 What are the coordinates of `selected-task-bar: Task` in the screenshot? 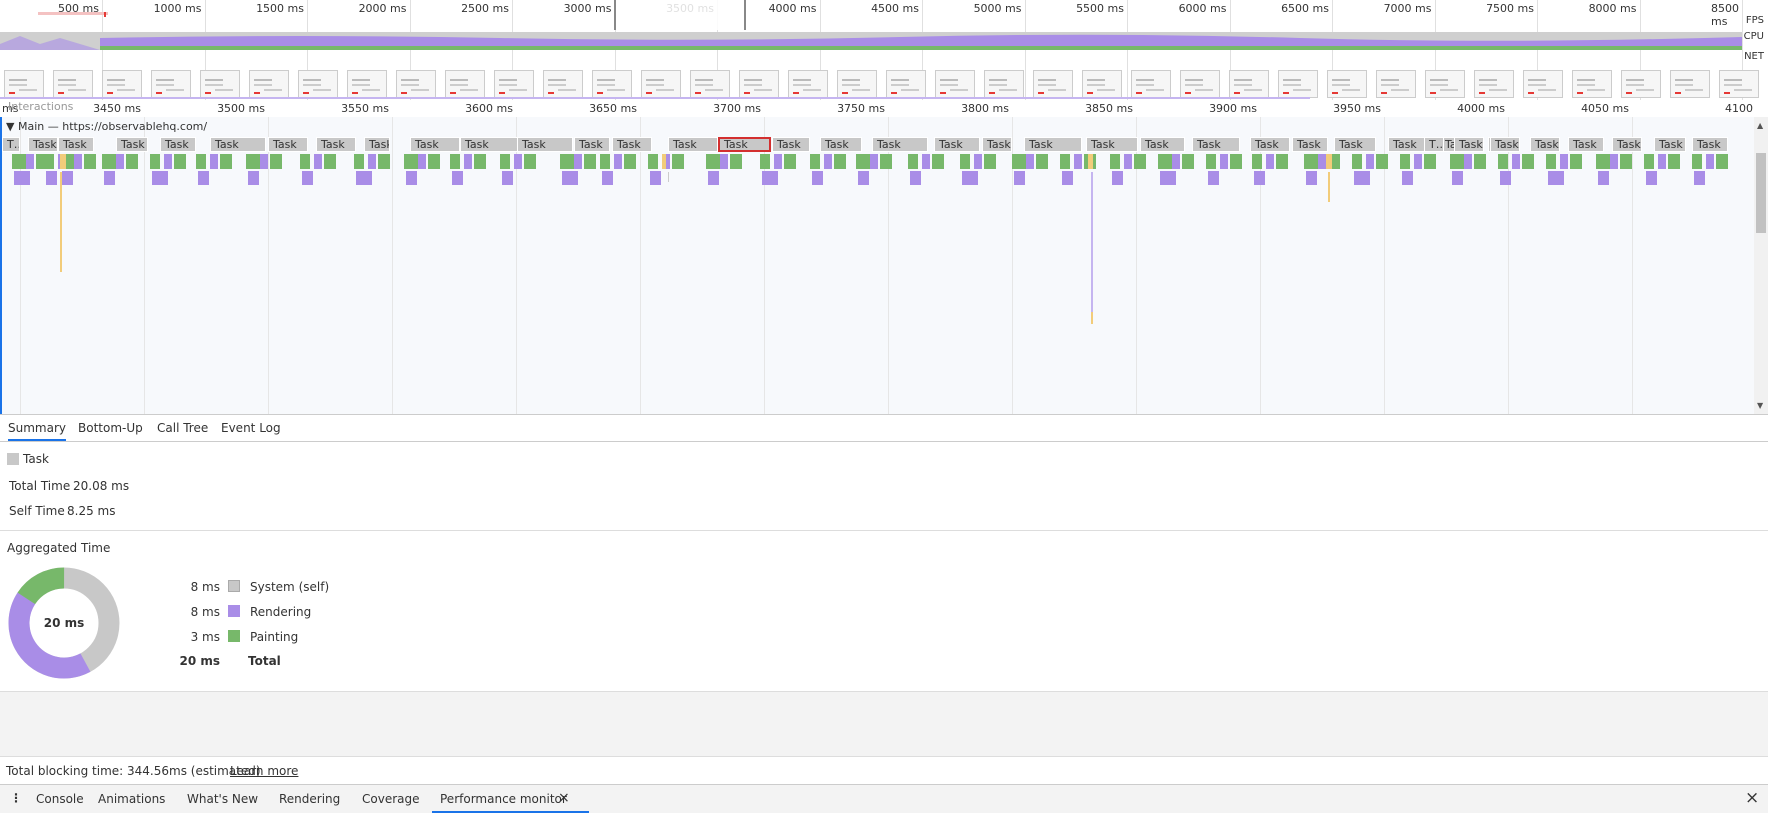 It's located at (744, 144).